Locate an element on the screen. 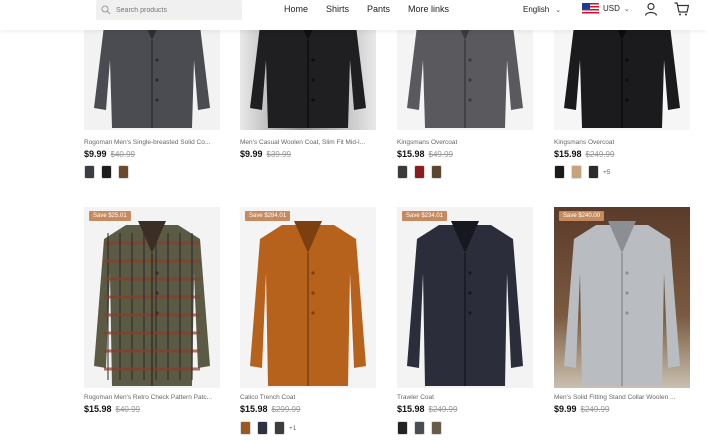  product-title: Calico Trench Coat is located at coordinates (308, 397).